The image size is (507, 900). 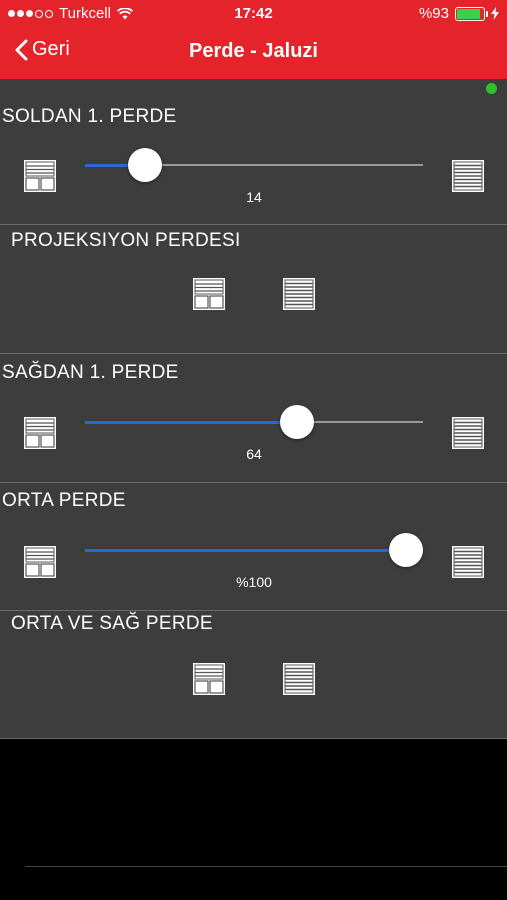 I want to click on slider-value: 14, so click(x=254, y=197).